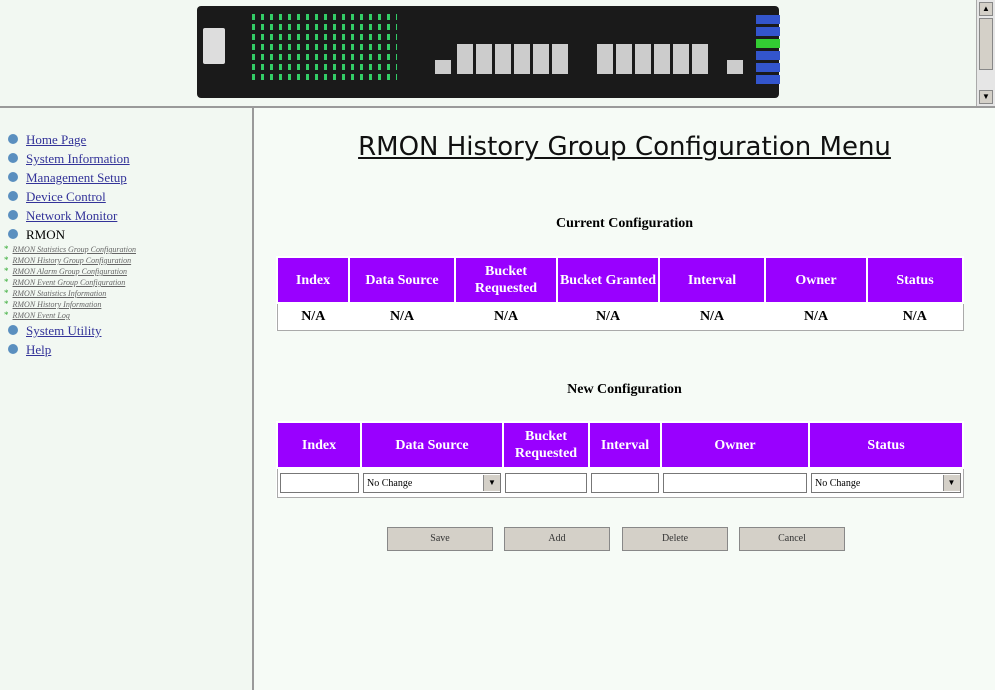  I want to click on nav-sub-history-info: * RMON History Information, so click(128, 304).